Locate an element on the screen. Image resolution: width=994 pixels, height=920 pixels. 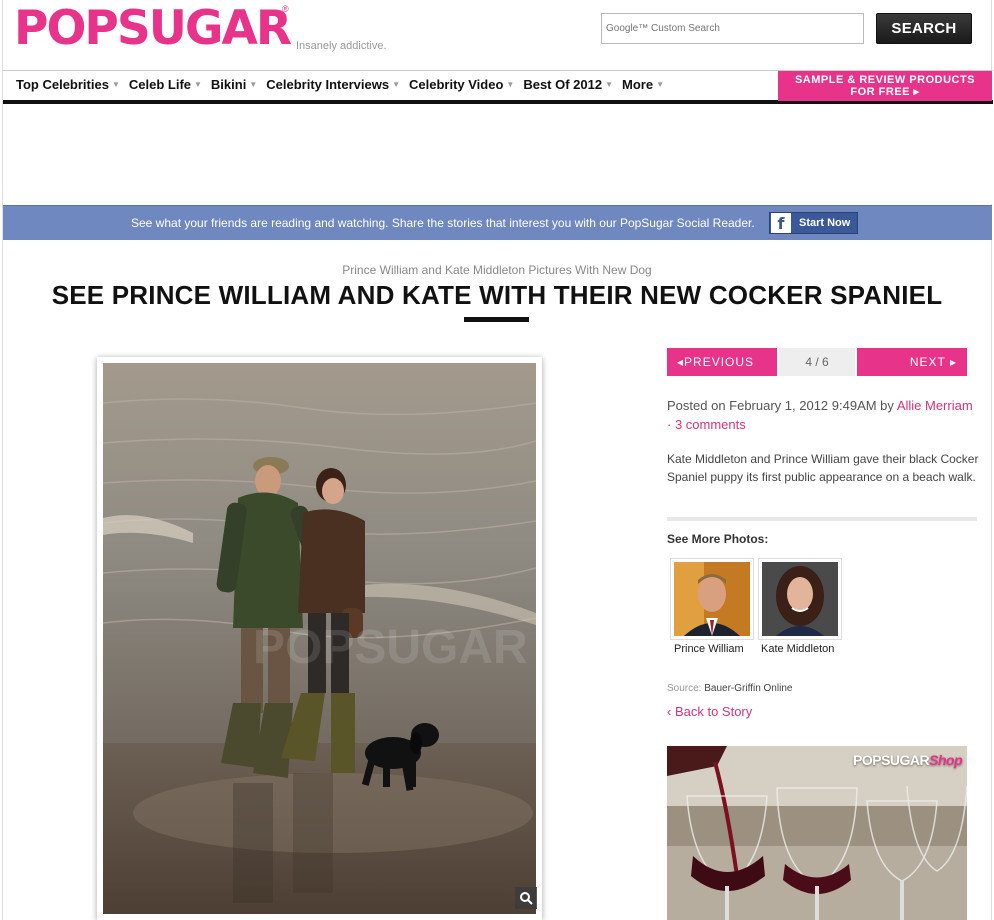
comments-link: 3 comments is located at coordinates (710, 424).